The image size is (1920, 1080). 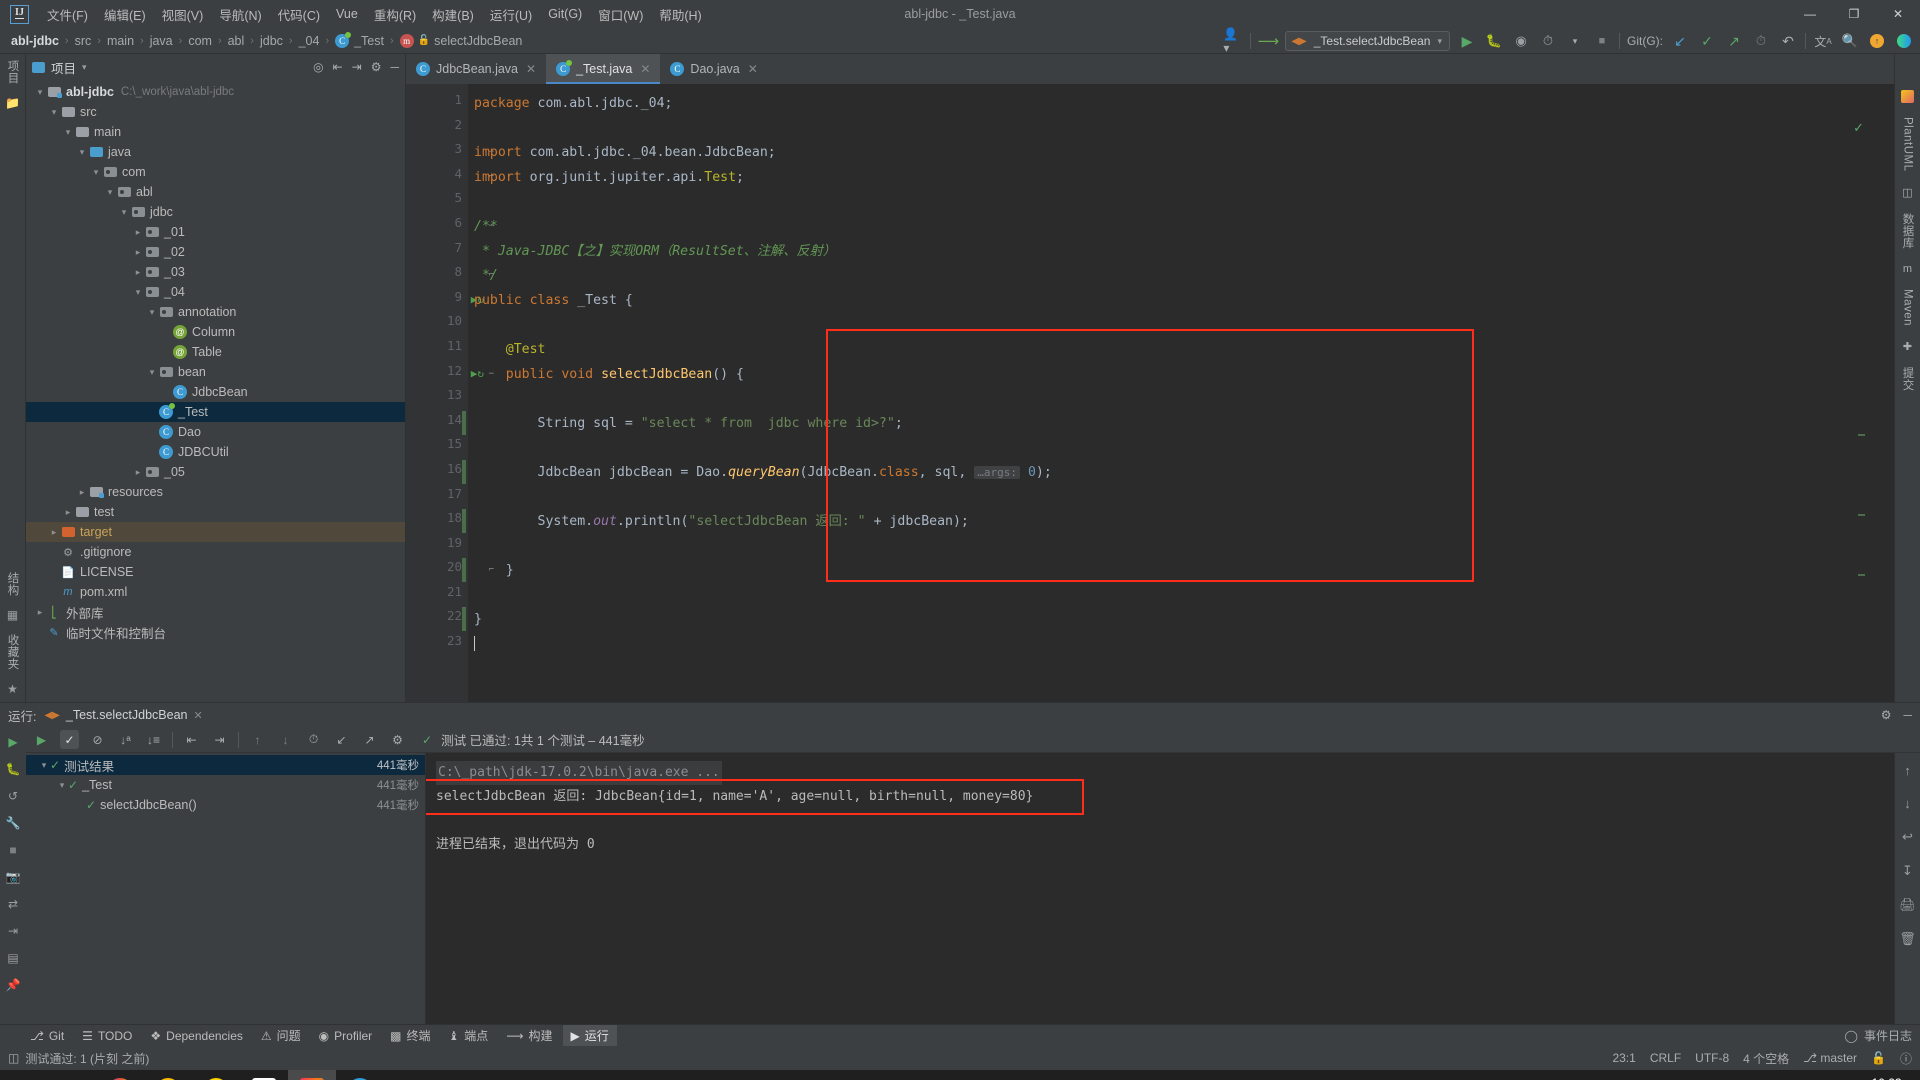 What do you see at coordinates (312, 1075) in the screenshot?
I see `intellij-button: IJ` at bounding box center [312, 1075].